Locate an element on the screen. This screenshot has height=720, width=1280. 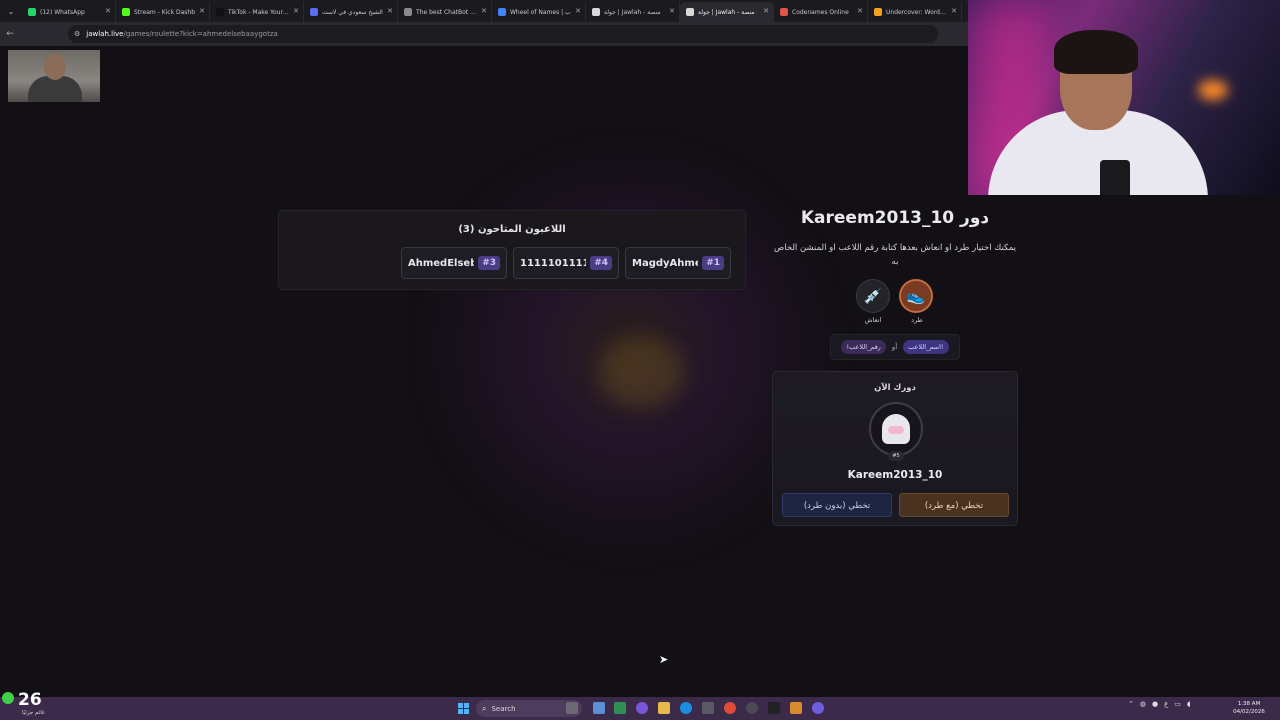
tab-label: TikTok - Make Your D is located at coordinates (258, 12).